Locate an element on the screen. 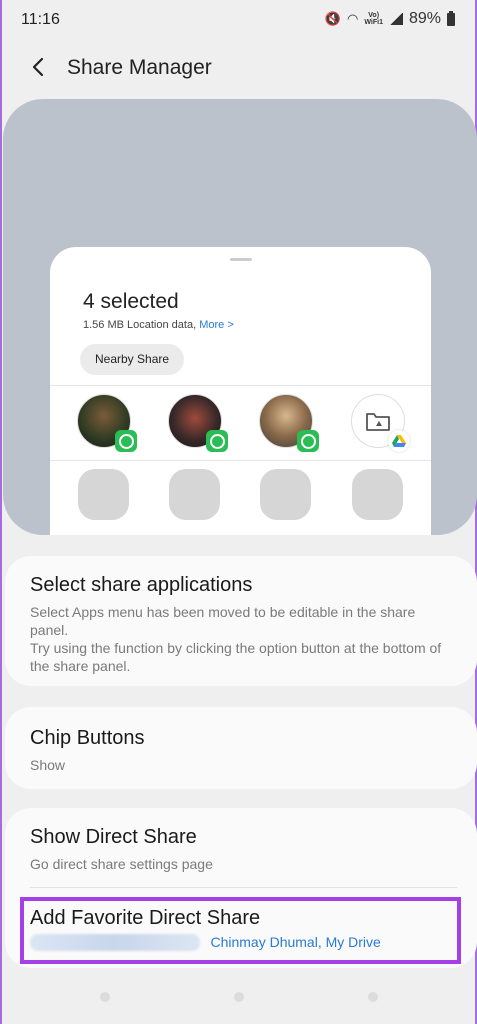 The image size is (477, 1024). highlight-box is located at coordinates (240, 930).